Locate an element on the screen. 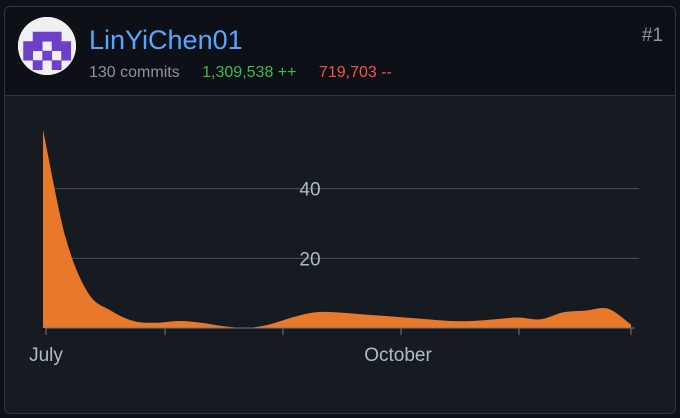  contribution-stats: 130 commits 1,309,538 ++ 719,703 -- is located at coordinates (240, 73).